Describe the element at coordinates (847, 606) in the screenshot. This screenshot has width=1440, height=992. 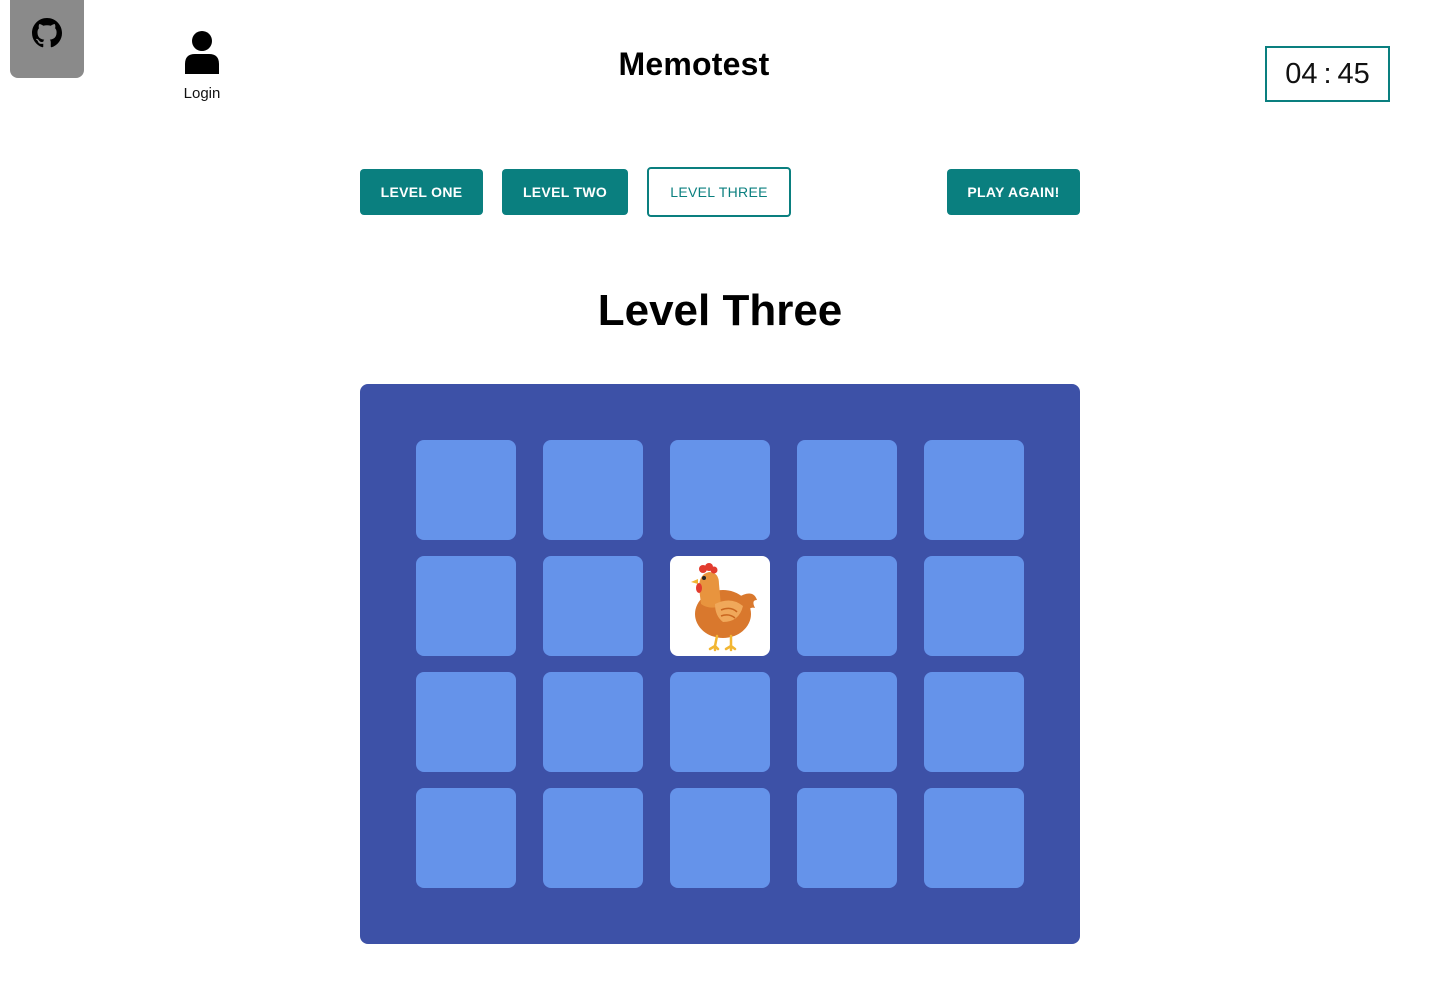
I see `memory-card-r2-c4` at that location.